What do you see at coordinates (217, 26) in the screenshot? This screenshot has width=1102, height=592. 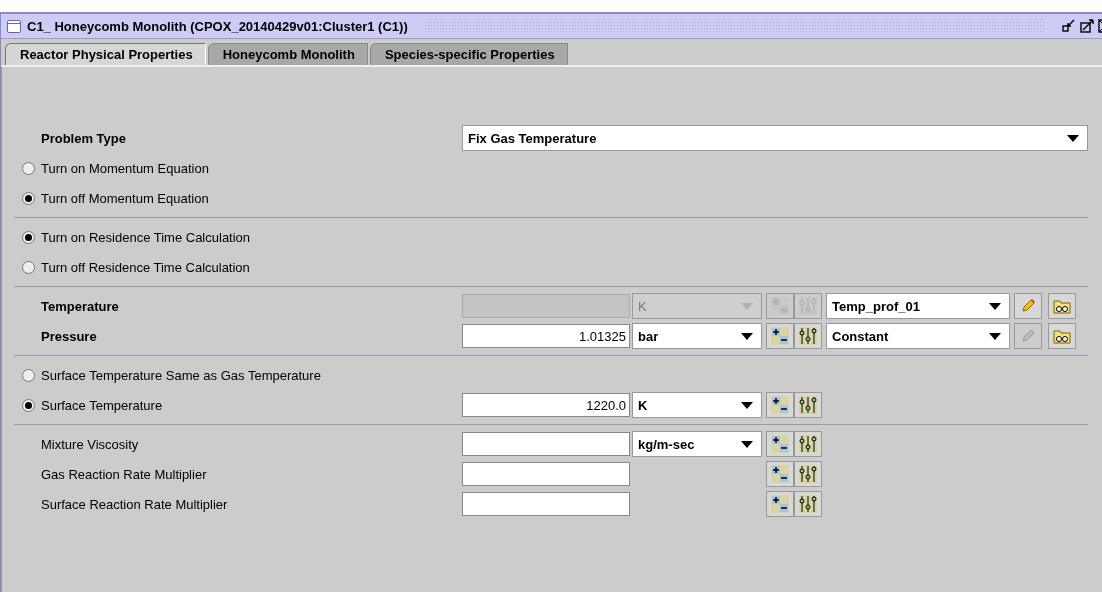 I see `window-title: C1_ Honeycomb Monolith (CPOX_20140429v01:Cluster1 (C1))` at bounding box center [217, 26].